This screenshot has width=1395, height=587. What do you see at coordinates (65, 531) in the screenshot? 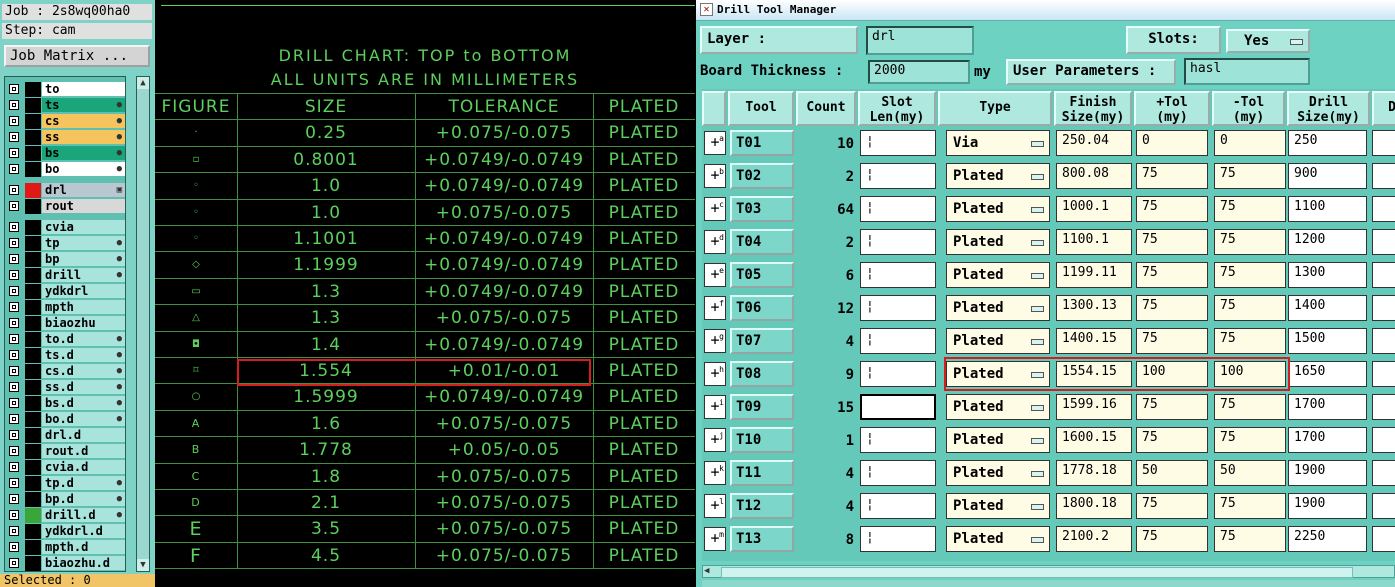
I see `layer-row-ydkdrl-d: ydkdrl.d` at bounding box center [65, 531].